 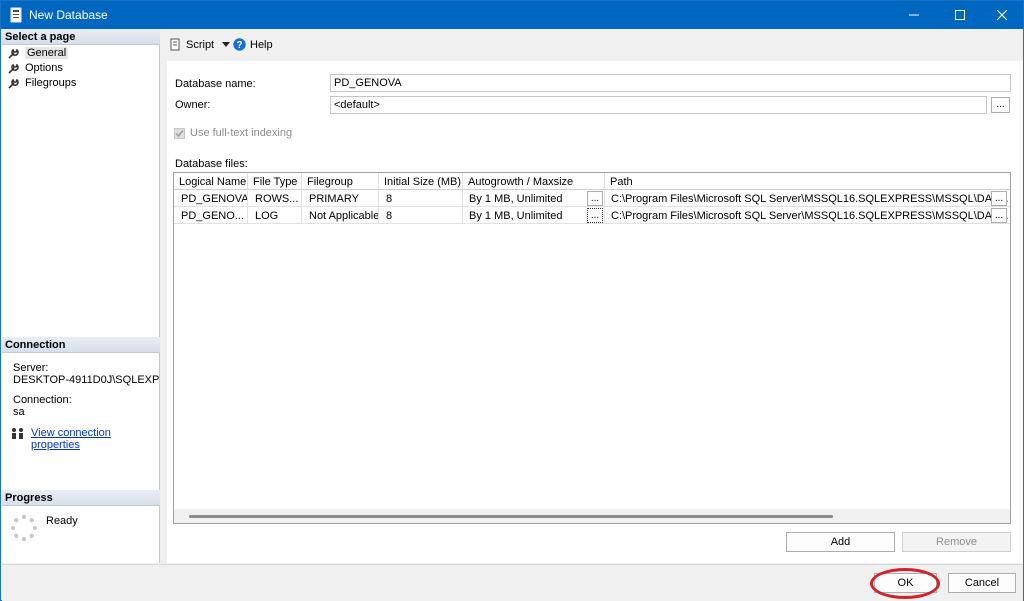 What do you see at coordinates (275, 181) in the screenshot?
I see `col-file-type: File Type` at bounding box center [275, 181].